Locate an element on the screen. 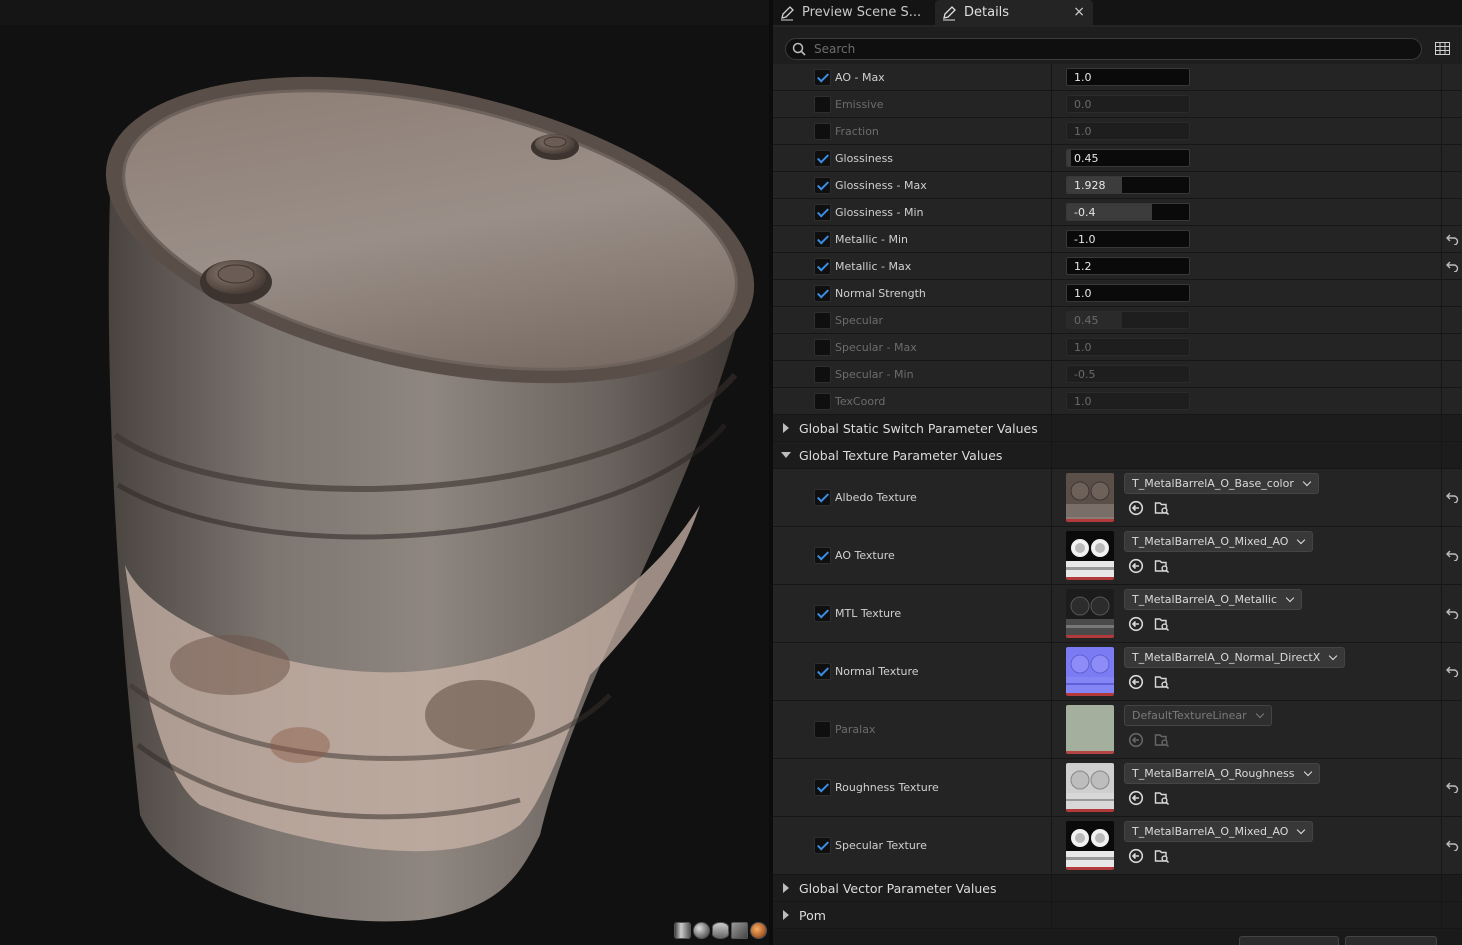 The image size is (1462, 945). parameter-value-cell: DefaultTextureLinear is located at coordinates (1246, 729).